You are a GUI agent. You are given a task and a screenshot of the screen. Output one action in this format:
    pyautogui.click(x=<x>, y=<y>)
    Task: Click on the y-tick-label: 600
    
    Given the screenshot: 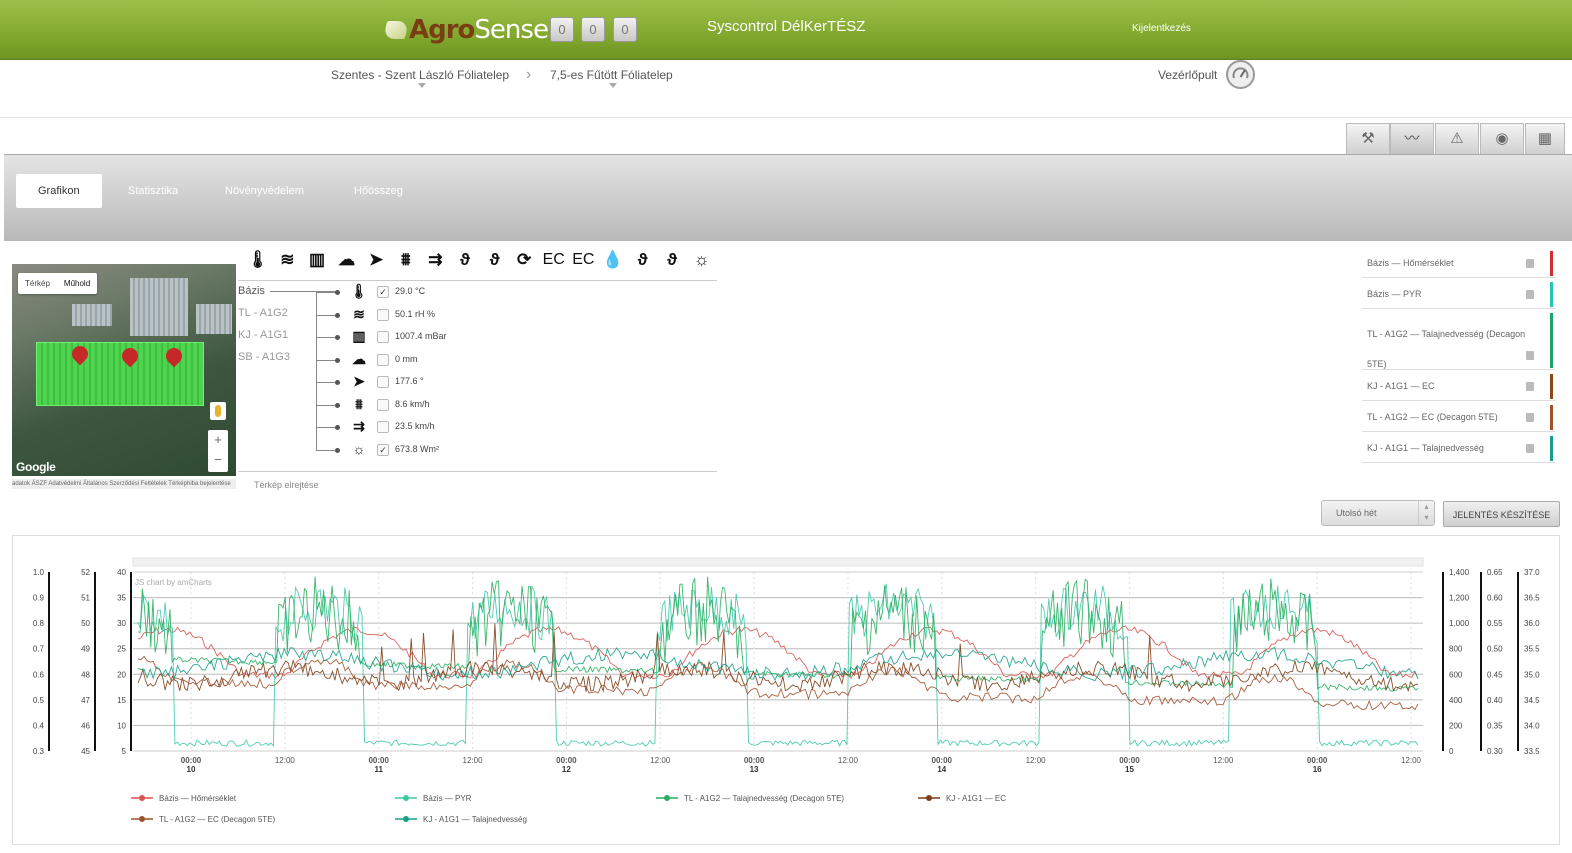 What is the action you would take?
    pyautogui.click(x=1456, y=674)
    